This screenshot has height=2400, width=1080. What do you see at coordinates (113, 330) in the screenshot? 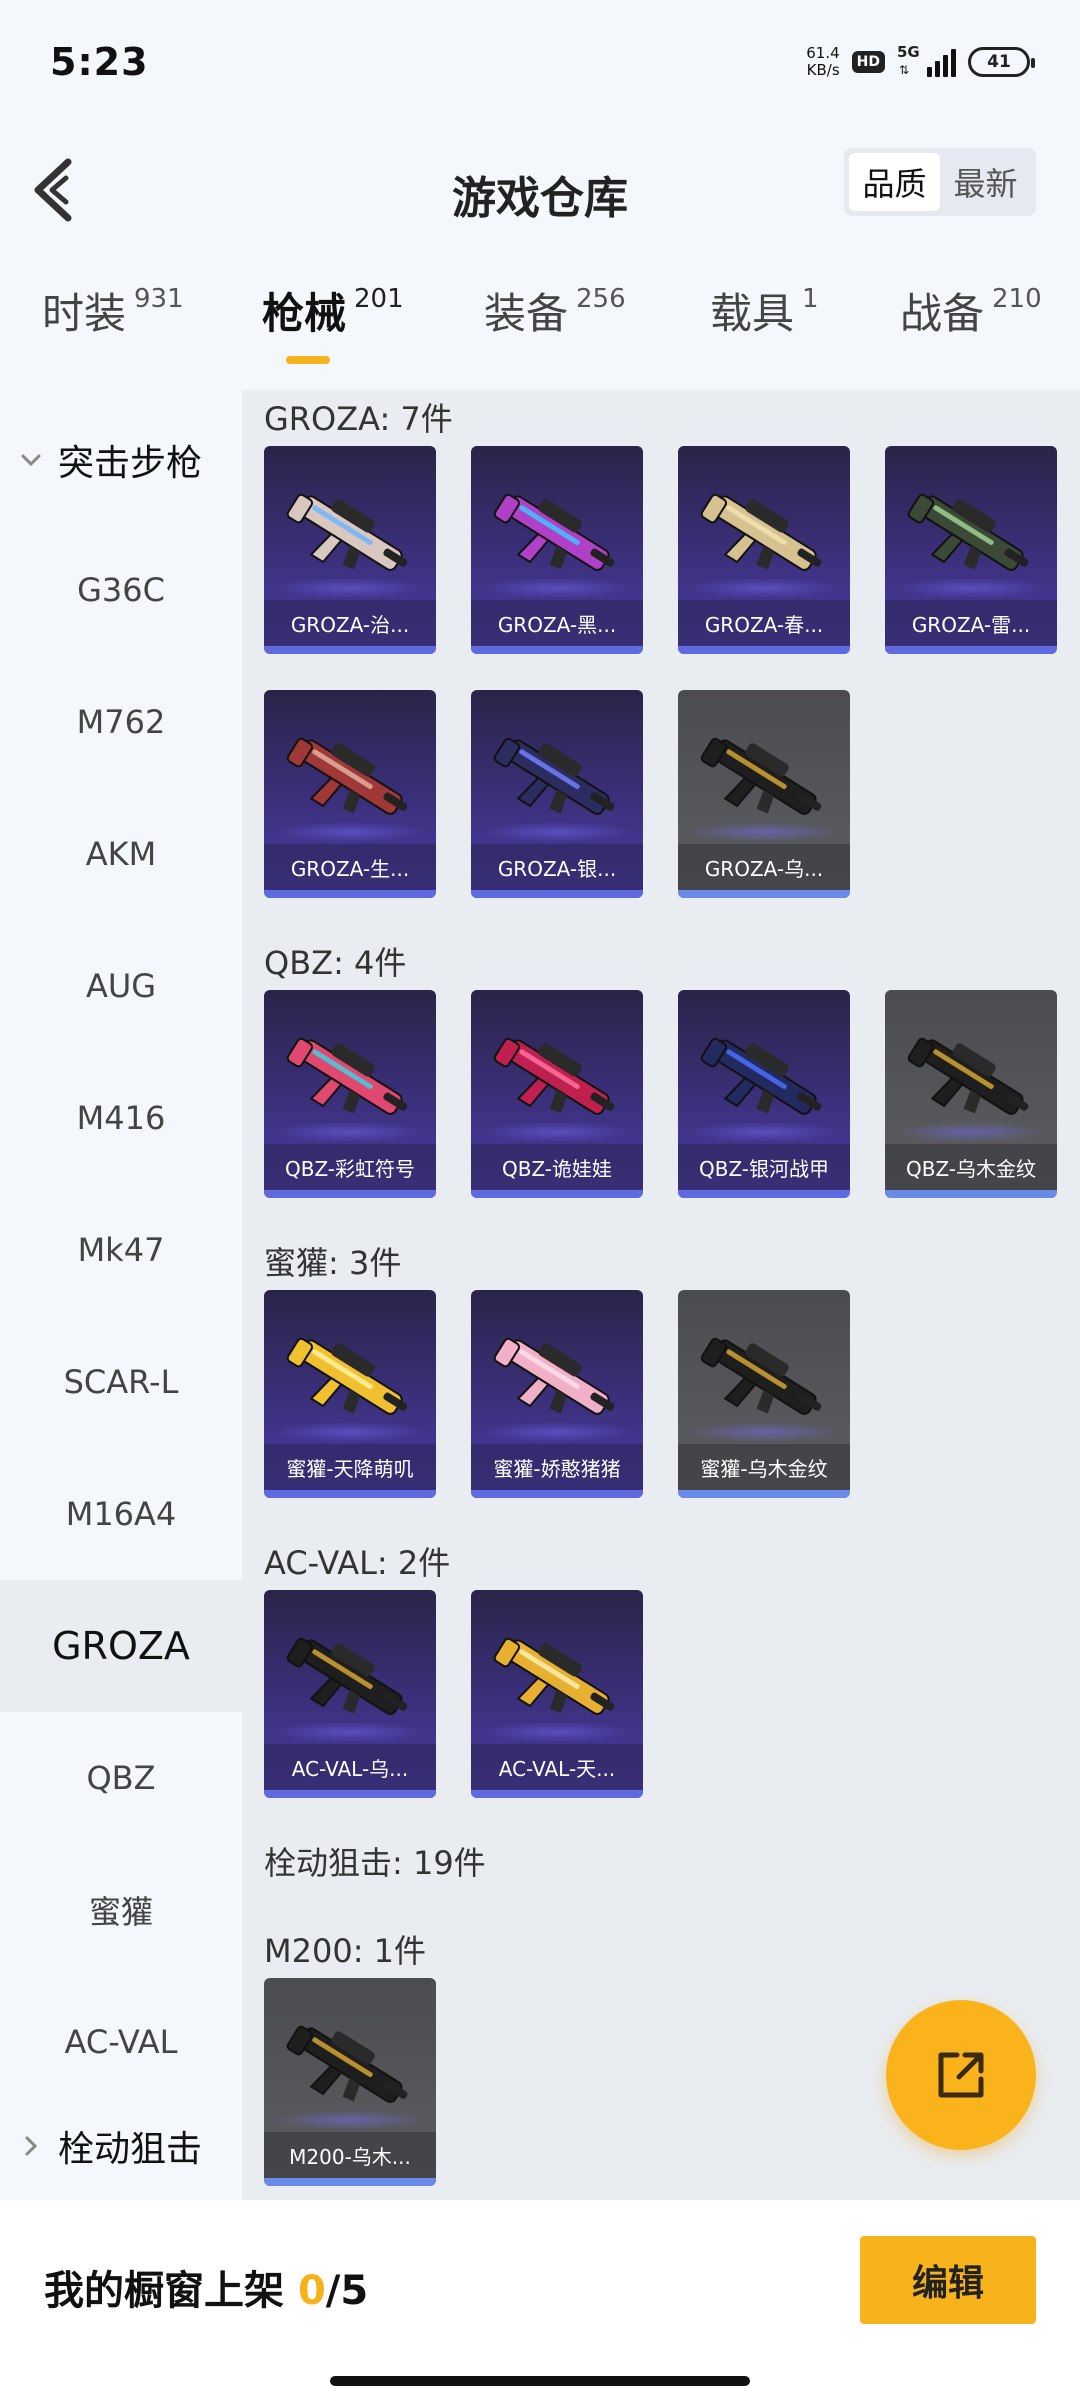
I see `tab-fashion: 时装 931` at bounding box center [113, 330].